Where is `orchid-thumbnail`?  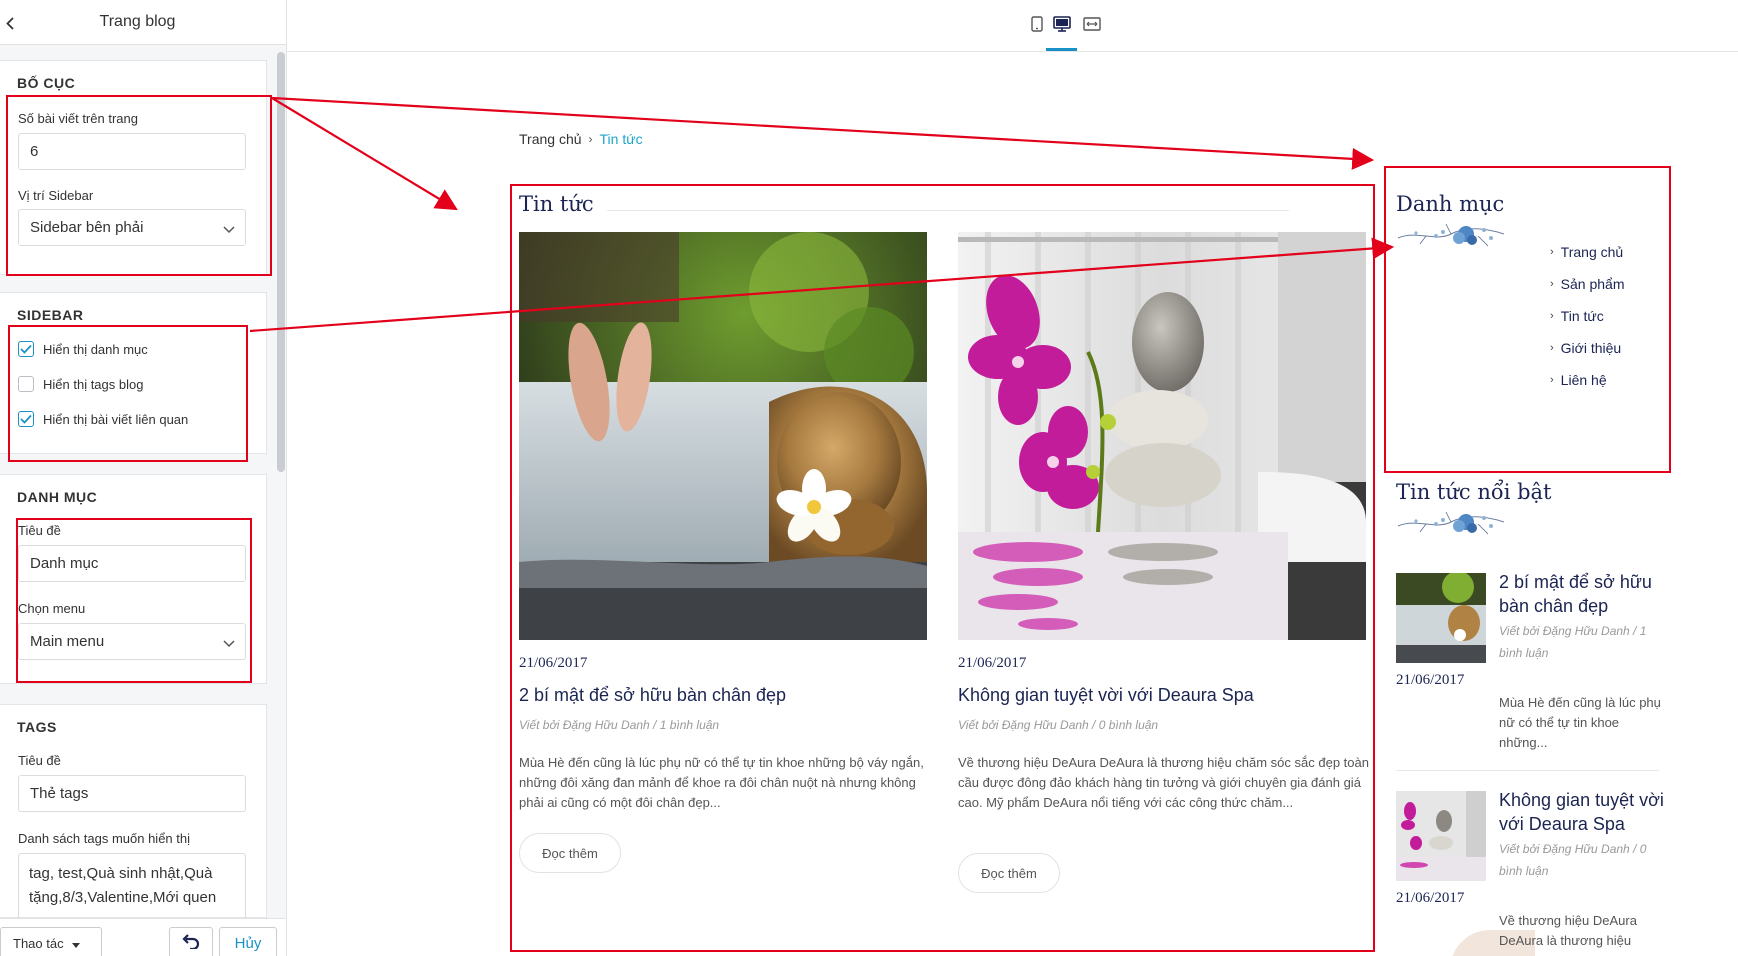
orchid-thumbnail is located at coordinates (1441, 836).